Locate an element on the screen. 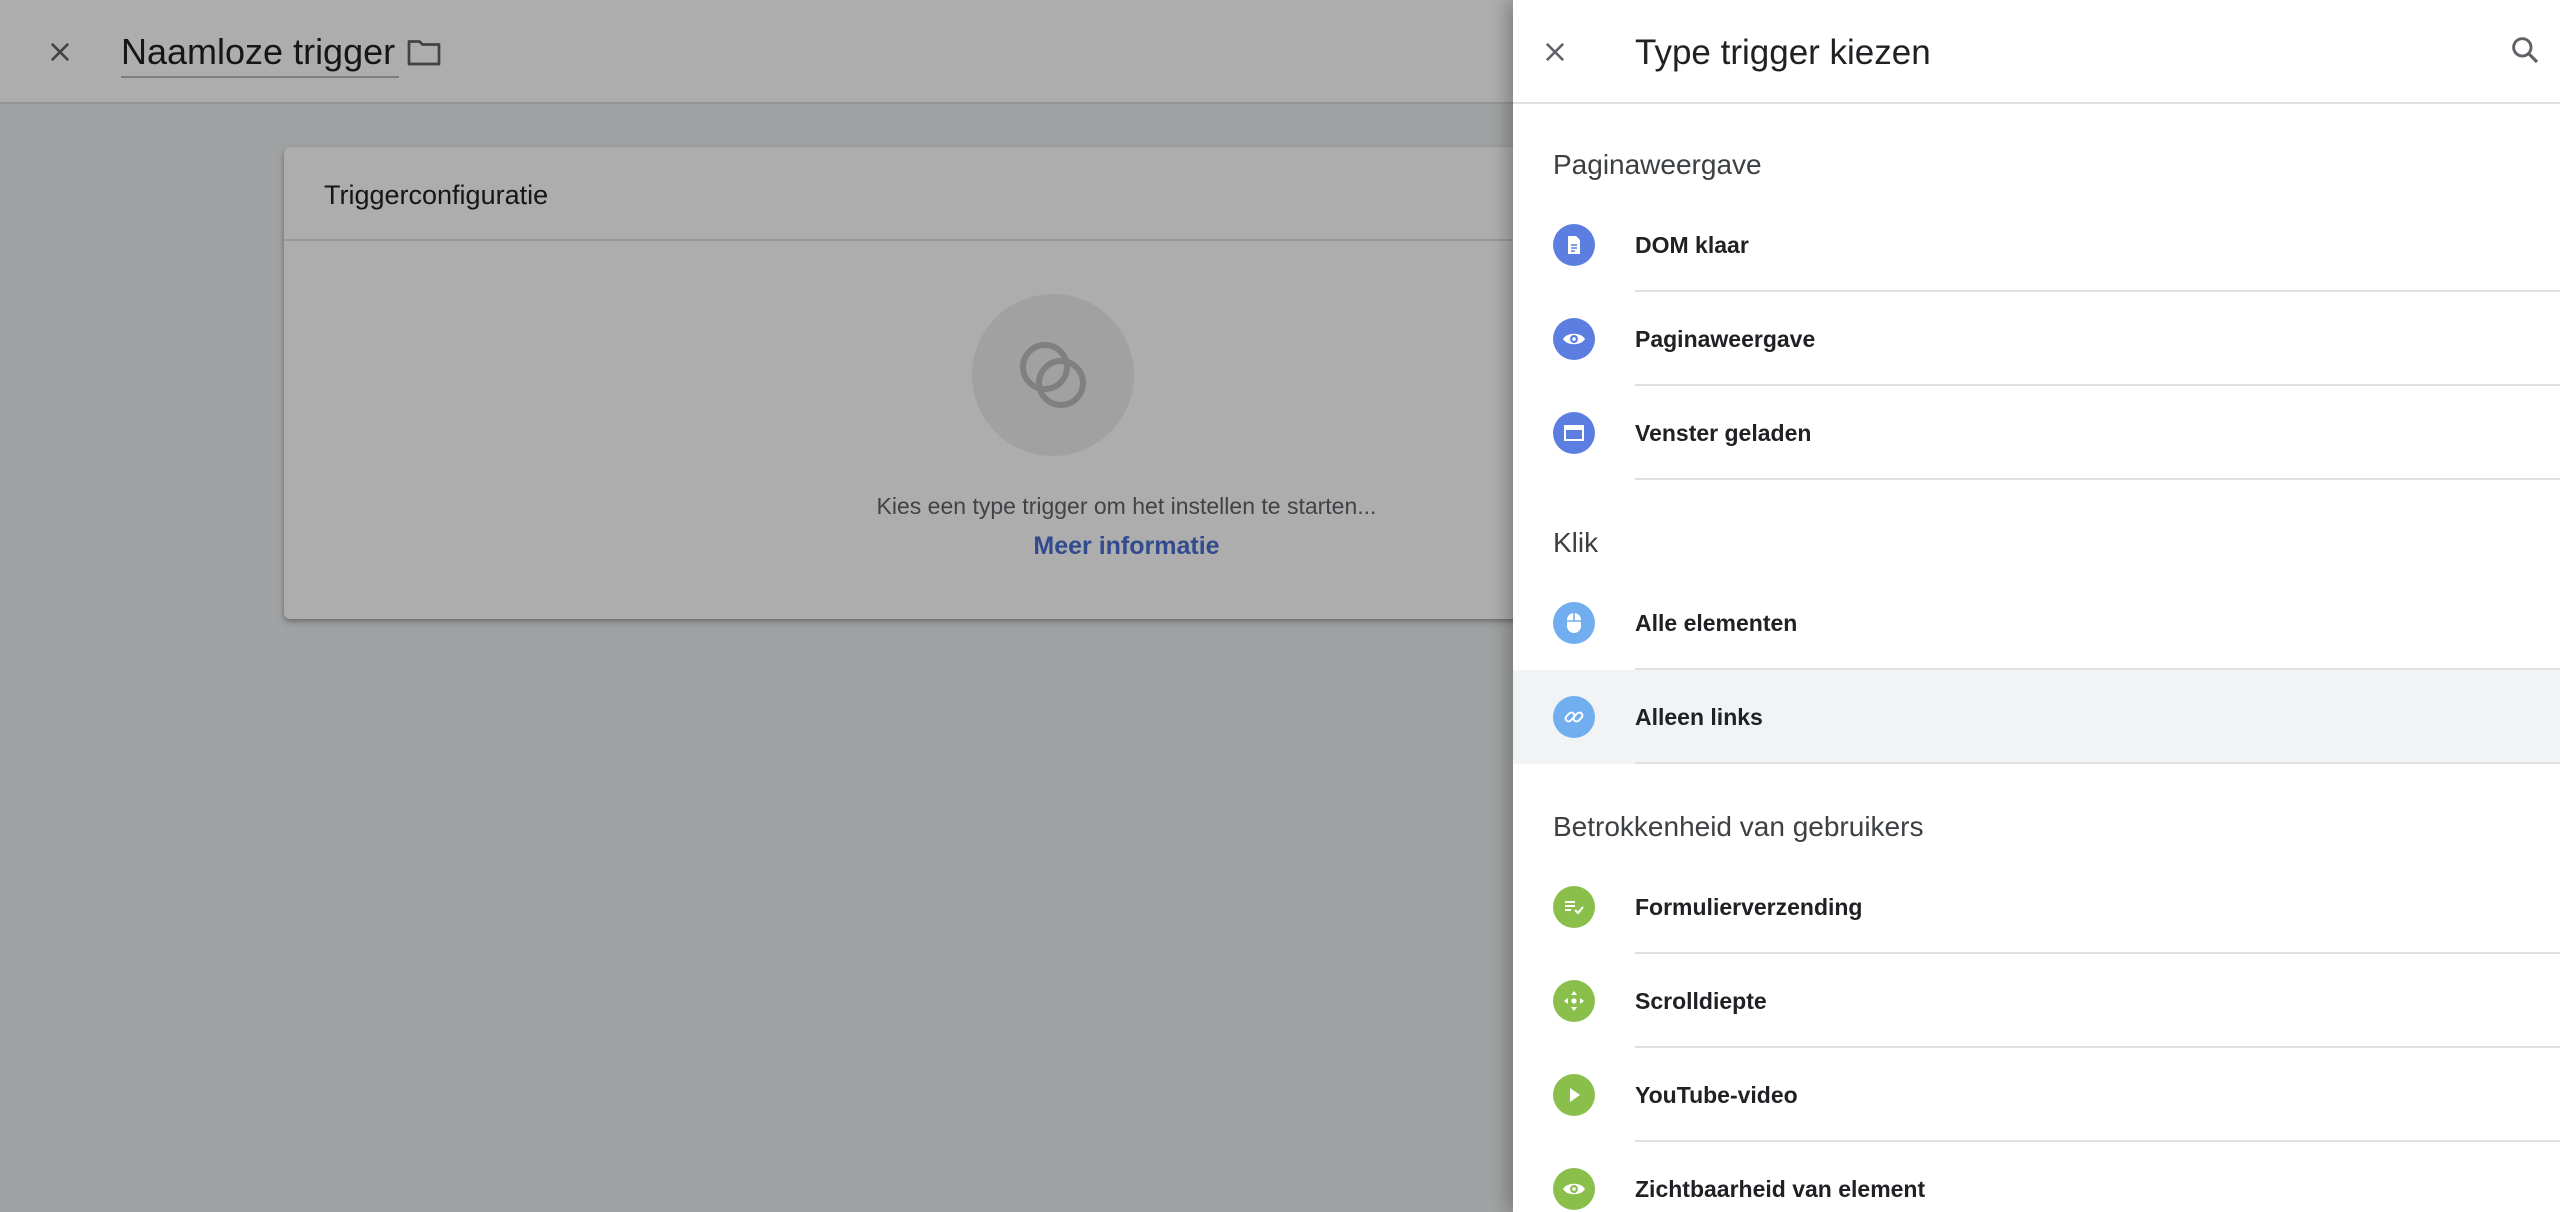  section-title-paginaweergave: Paginaweergave is located at coordinates (1657, 164).